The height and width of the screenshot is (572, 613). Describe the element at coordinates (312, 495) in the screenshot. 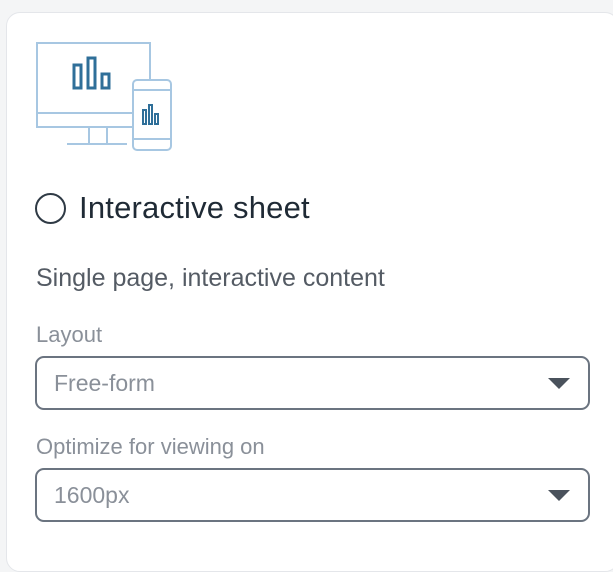

I see `optimize-select: 1600px` at that location.